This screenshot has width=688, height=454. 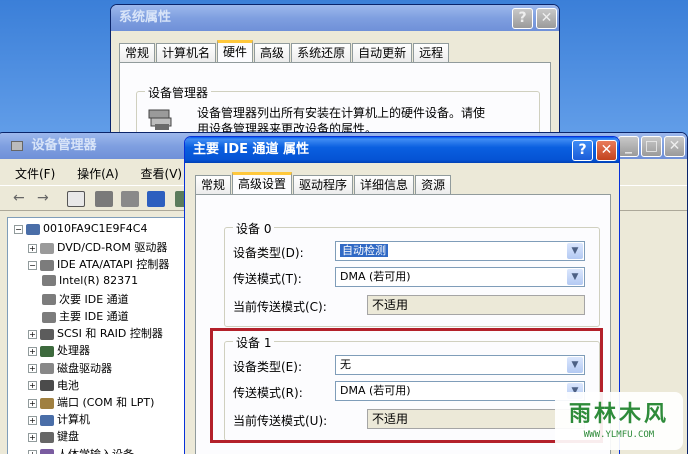 What do you see at coordinates (390, 305) in the screenshot?
I see `device-0-current-mode-value: 不适用` at bounding box center [390, 305].